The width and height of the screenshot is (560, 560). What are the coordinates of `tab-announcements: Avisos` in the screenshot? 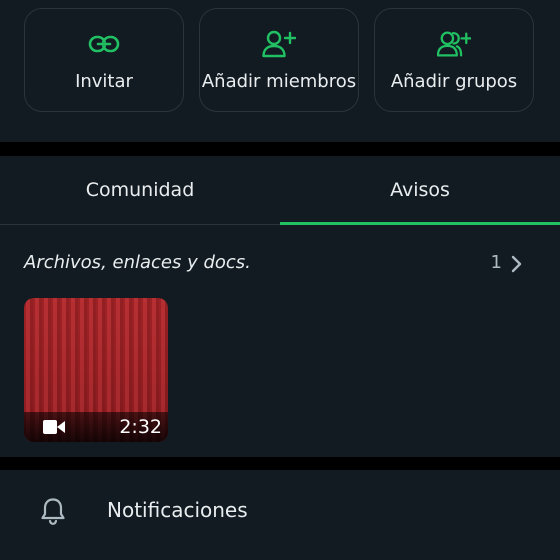 It's located at (420, 190).